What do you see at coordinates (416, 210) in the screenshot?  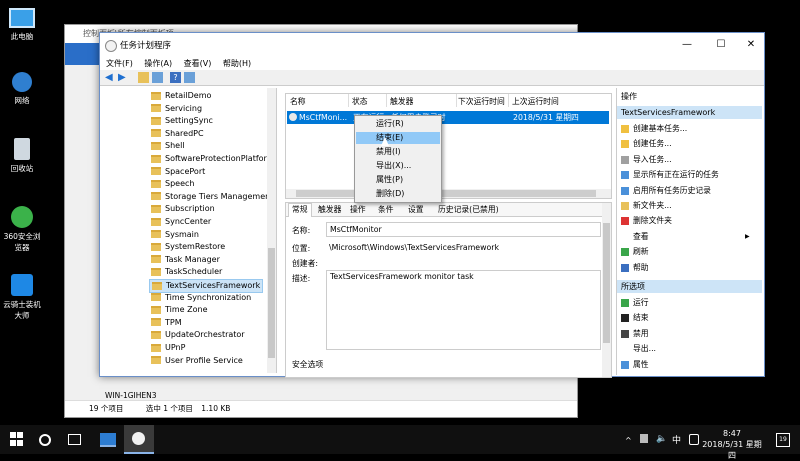 I see `tab-settings: 设置` at bounding box center [416, 210].